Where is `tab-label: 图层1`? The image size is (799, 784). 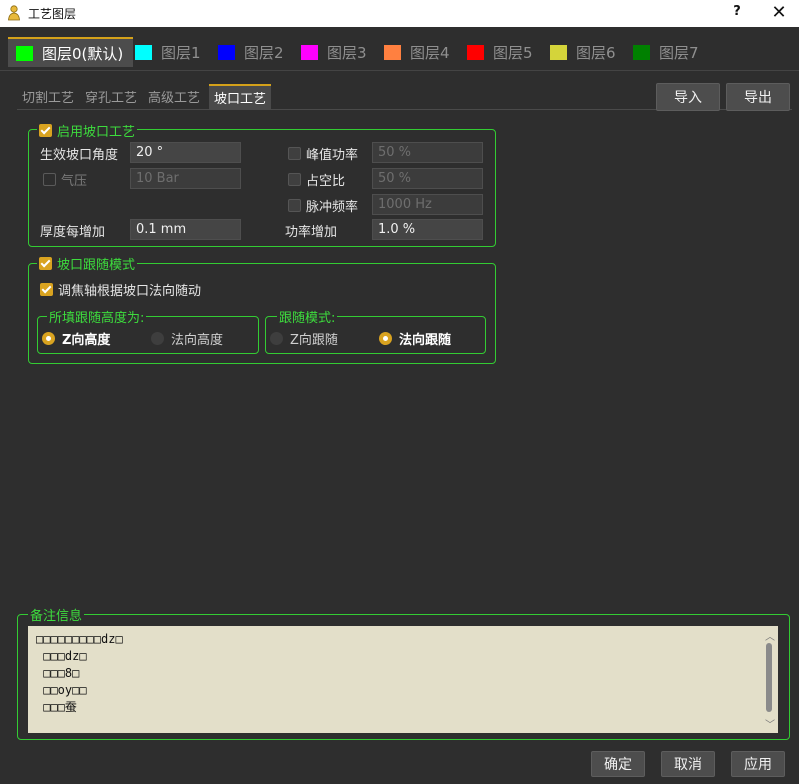
tab-label: 图层1 is located at coordinates (181, 52).